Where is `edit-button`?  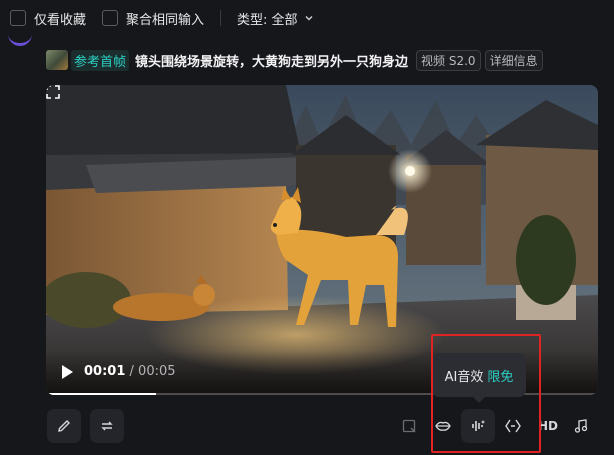
edit-button is located at coordinates (64, 426).